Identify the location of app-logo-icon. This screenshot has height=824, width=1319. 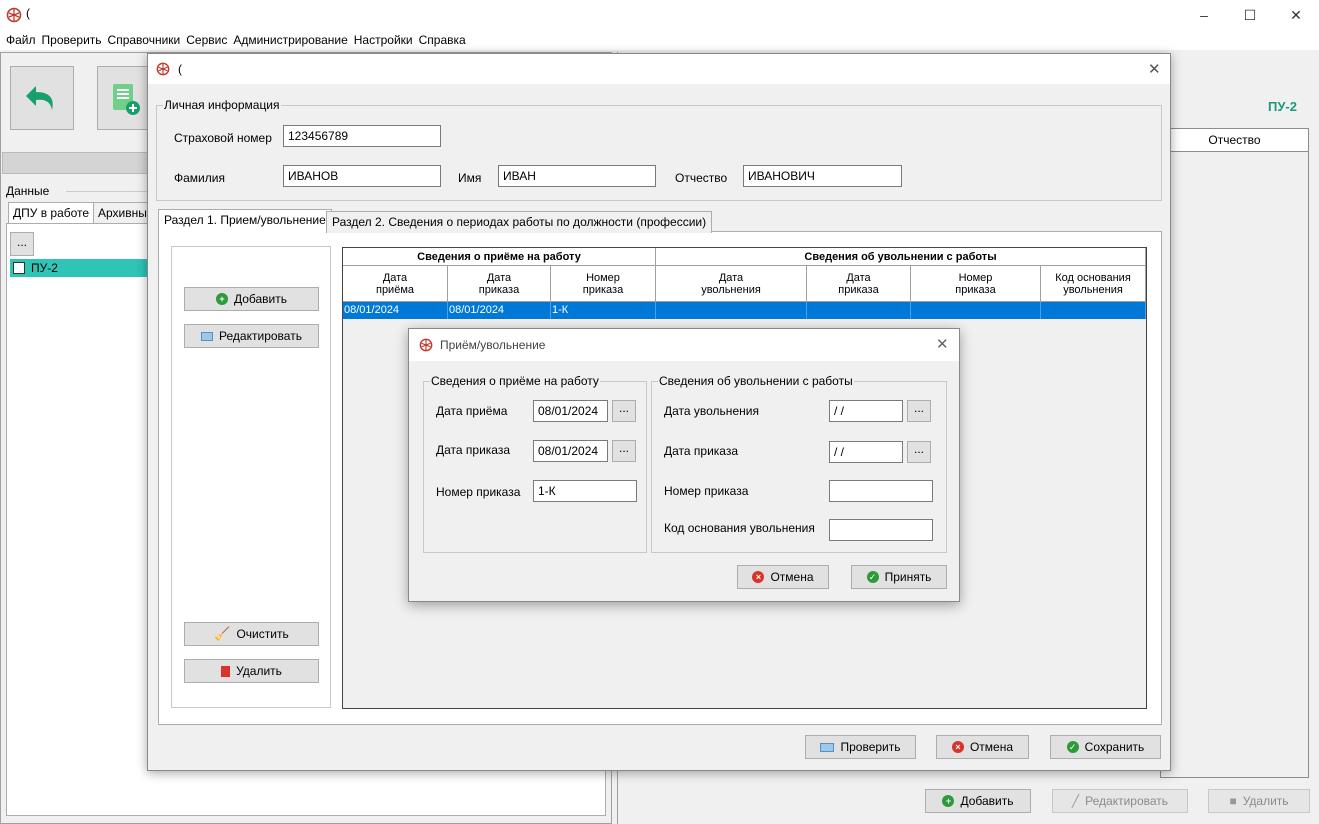
(426, 345).